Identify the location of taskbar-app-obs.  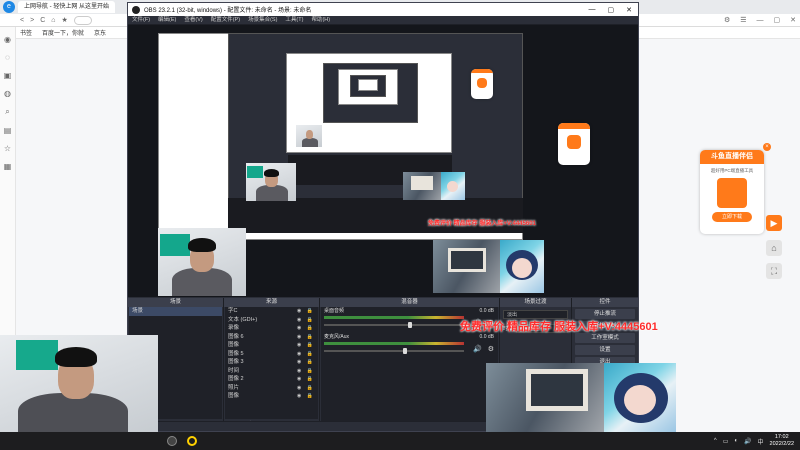
(172, 441).